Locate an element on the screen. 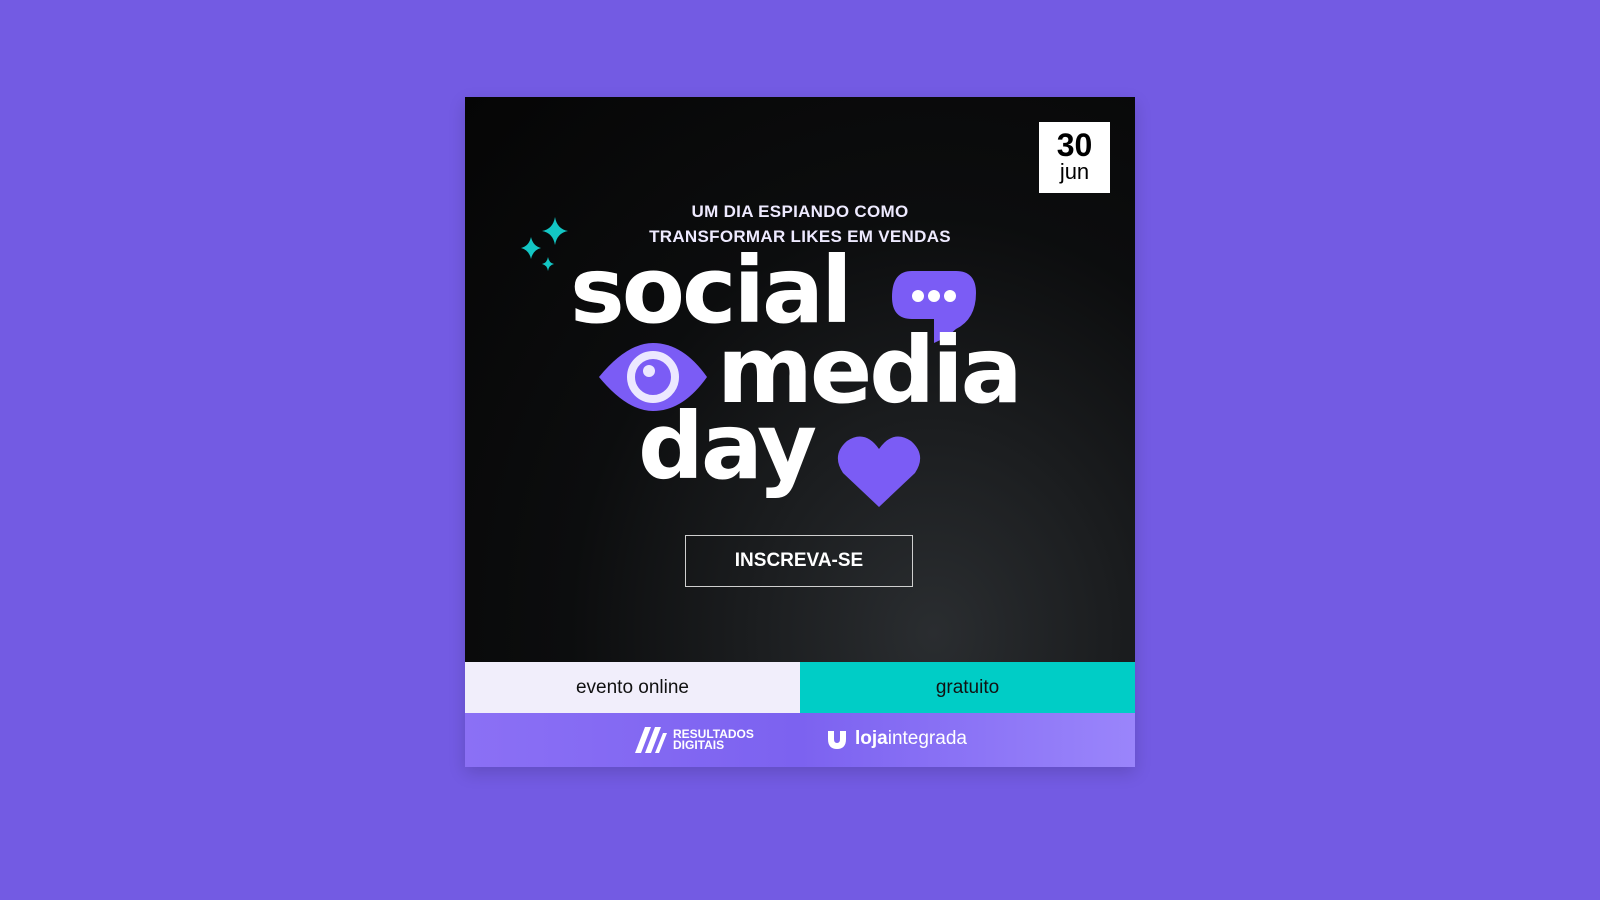  heart-icon is located at coordinates (879, 471).